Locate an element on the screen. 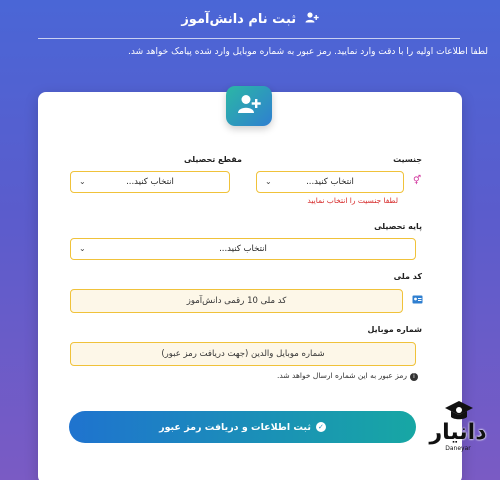 This screenshot has width=500, height=480. page-title-text: ثبت نام دانش‌آموز is located at coordinates (239, 19).